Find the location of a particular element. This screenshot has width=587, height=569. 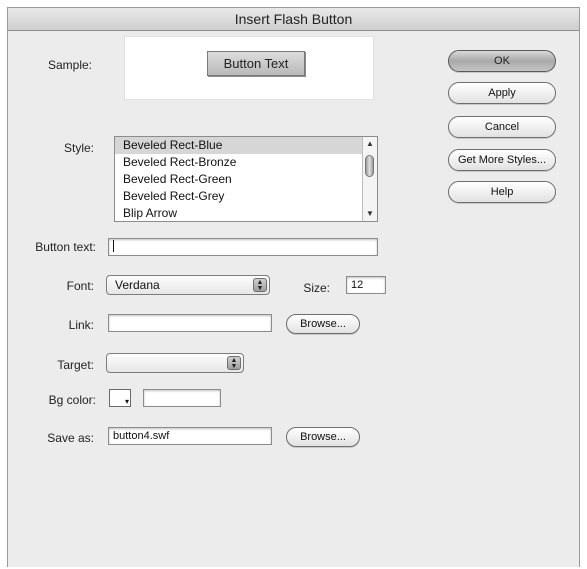

scroll-up-arrow-icon: ▲ is located at coordinates (370, 144).